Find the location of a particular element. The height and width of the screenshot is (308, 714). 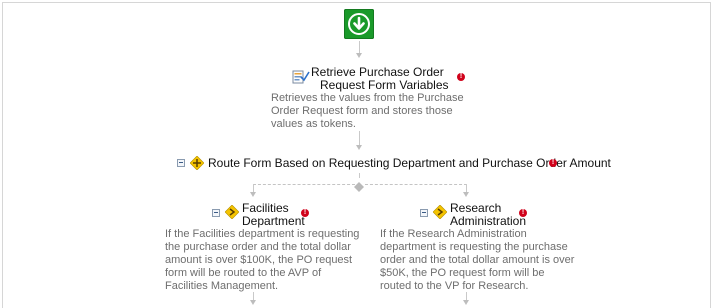

branch-facilities-title: Facilities Department is located at coordinates (273, 215).